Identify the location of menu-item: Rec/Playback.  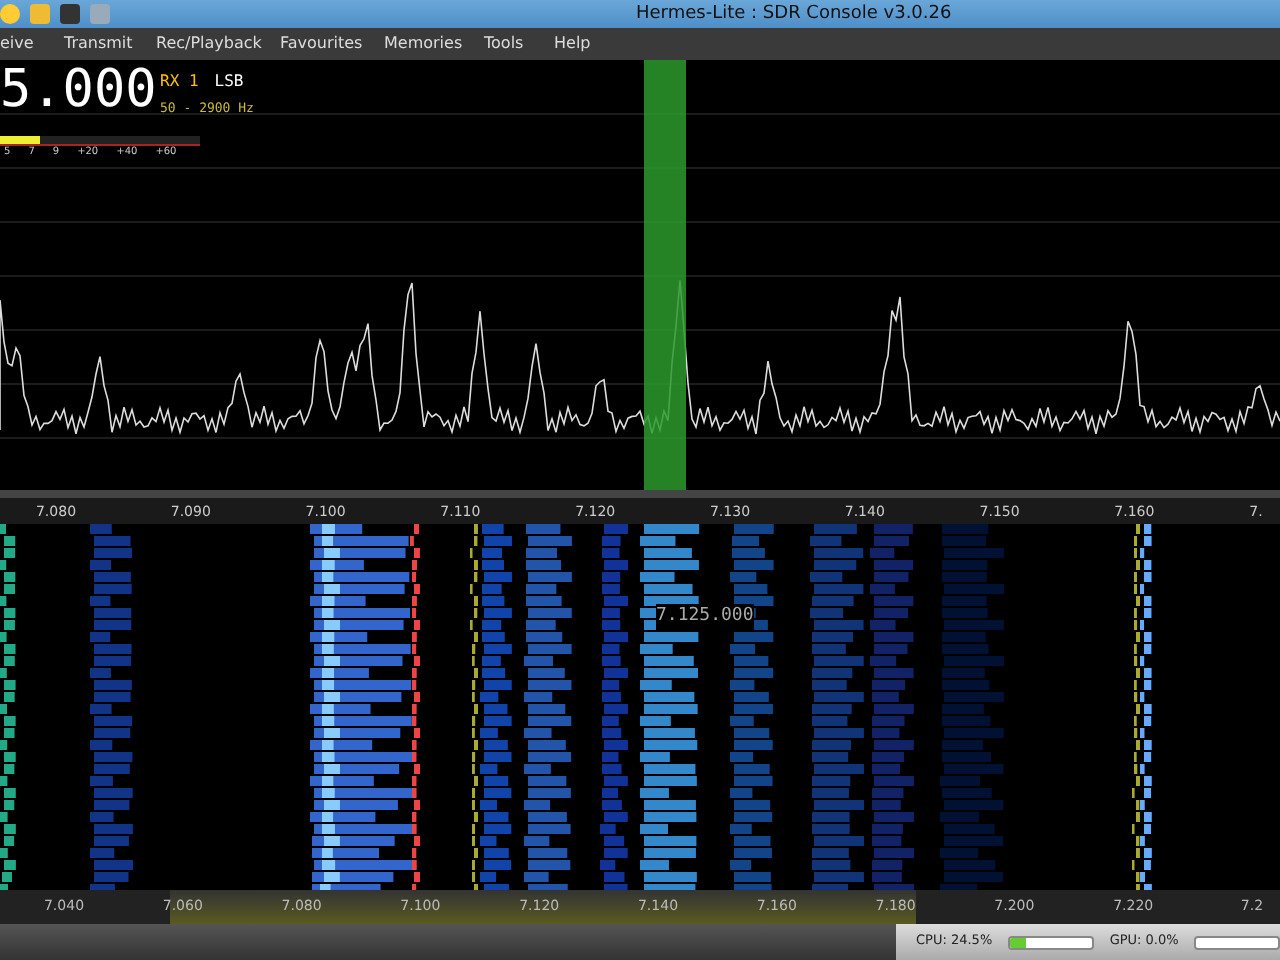
(209, 44).